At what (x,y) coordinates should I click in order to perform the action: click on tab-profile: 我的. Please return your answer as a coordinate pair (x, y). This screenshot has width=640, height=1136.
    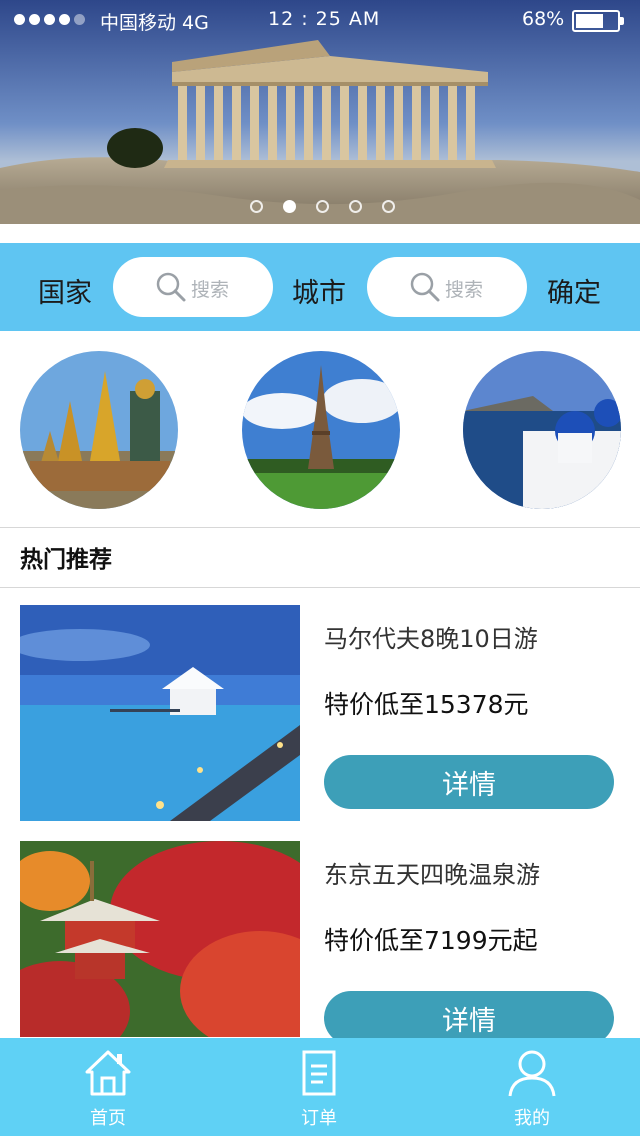
    Looking at the image, I should click on (532, 1087).